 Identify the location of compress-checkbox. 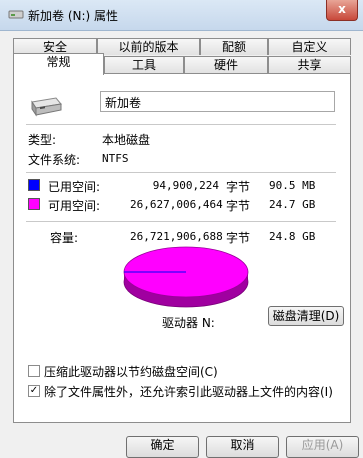
(34, 371).